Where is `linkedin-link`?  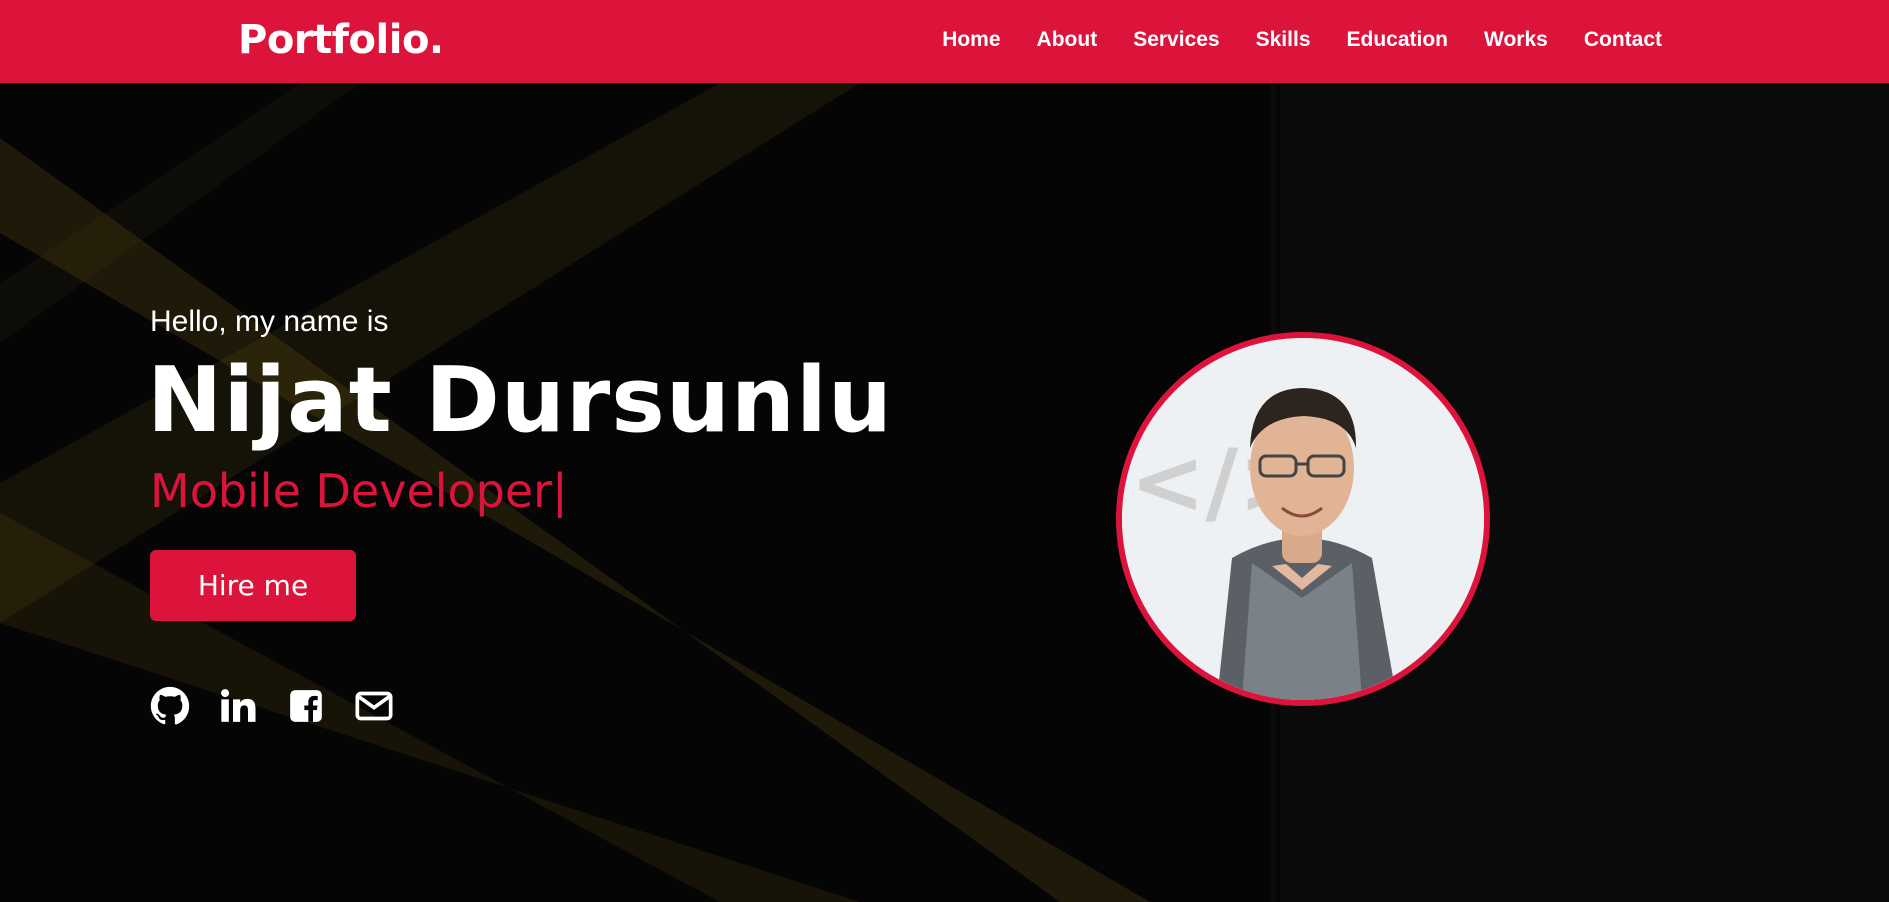
linkedin-link is located at coordinates (238, 706).